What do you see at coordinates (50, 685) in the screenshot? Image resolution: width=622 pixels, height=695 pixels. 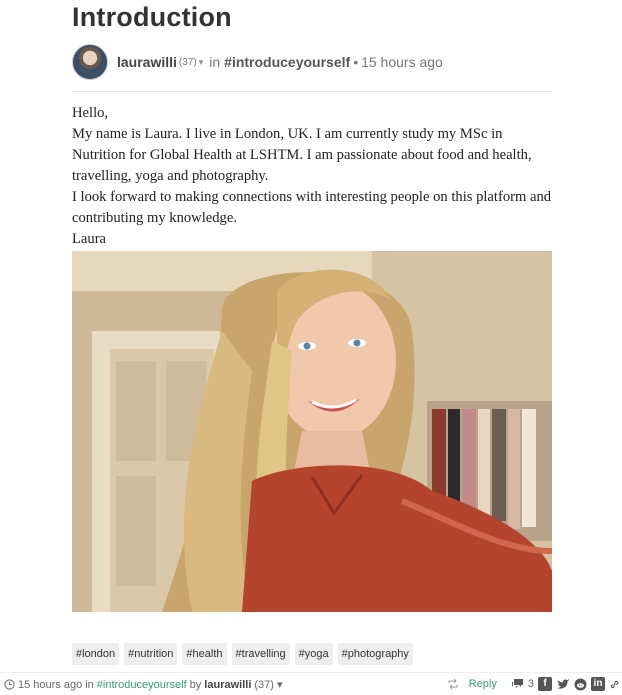 I see `footer-time: 15 hours ago` at bounding box center [50, 685].